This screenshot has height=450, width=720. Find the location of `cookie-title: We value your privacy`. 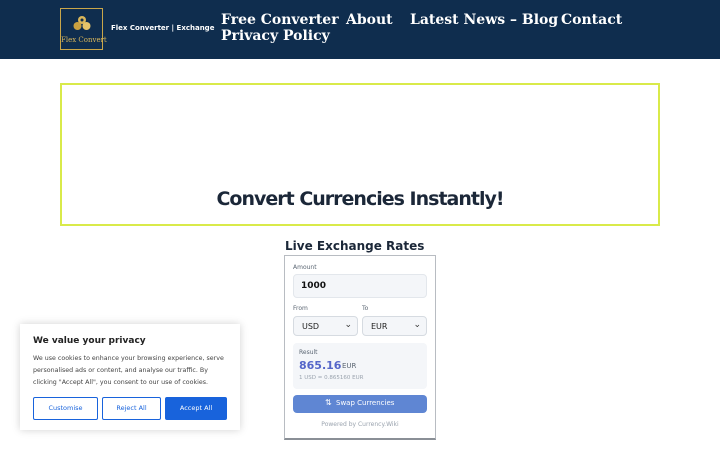

cookie-title: We value your privacy is located at coordinates (89, 341).